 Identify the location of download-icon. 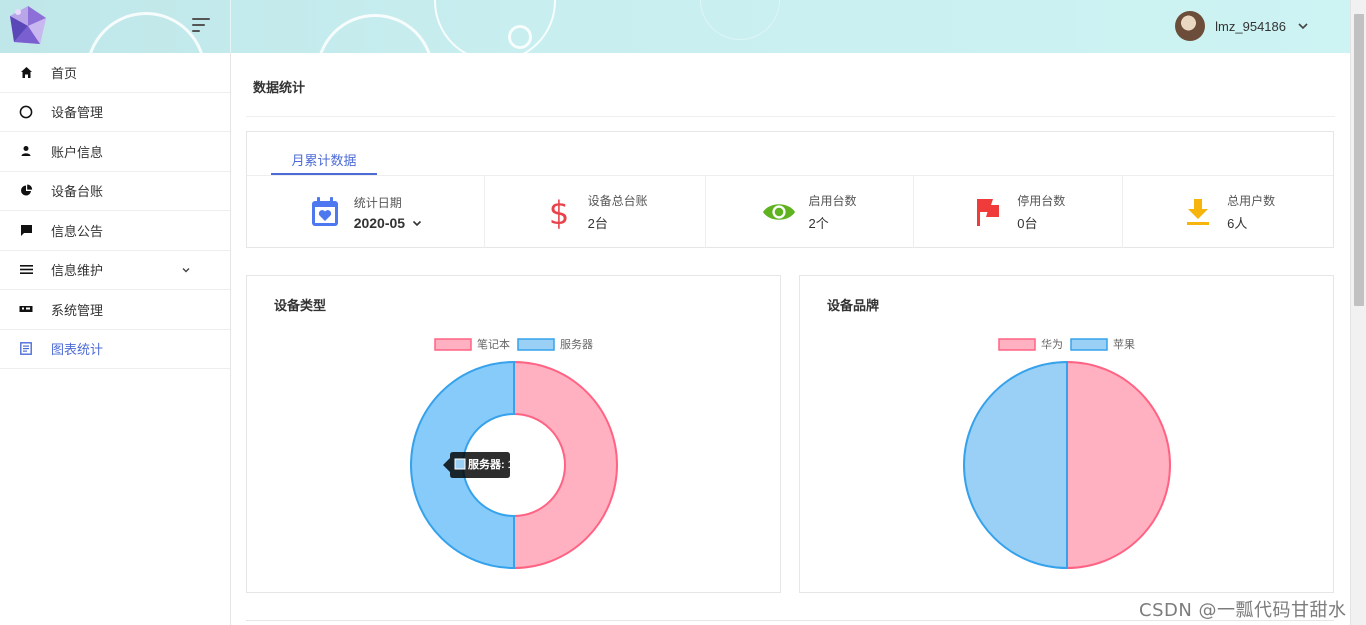
(1198, 212).